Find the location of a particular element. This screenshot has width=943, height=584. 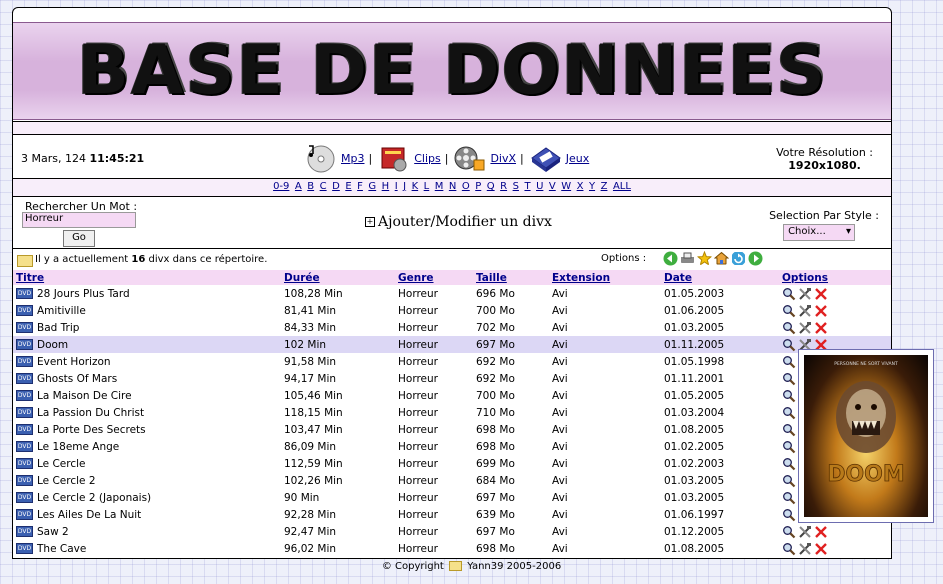

alpha-link: U is located at coordinates (539, 186).